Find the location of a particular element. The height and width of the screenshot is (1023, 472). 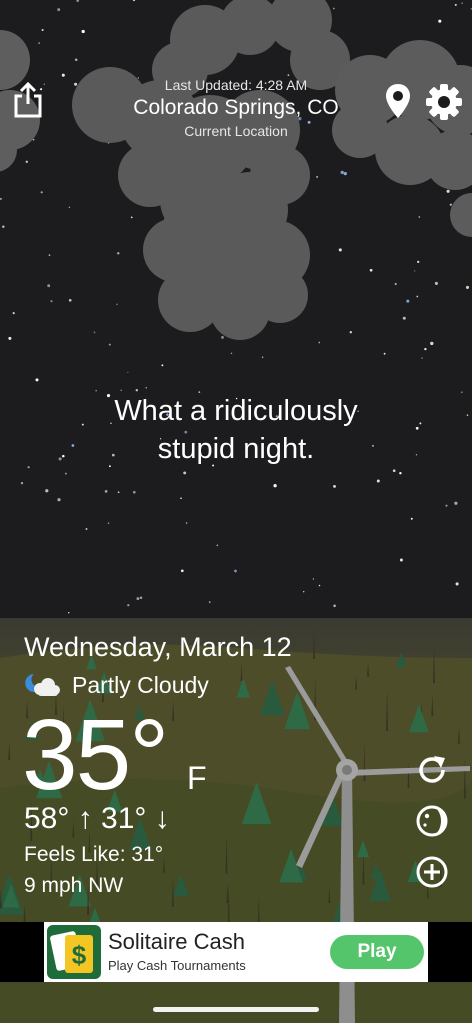

condition-row: Partly Cloudy is located at coordinates (116, 685).